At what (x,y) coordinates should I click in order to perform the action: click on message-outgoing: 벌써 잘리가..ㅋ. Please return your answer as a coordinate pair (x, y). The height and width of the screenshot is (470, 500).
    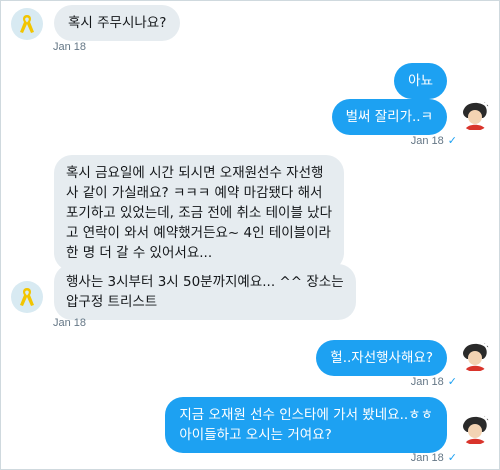
    Looking at the image, I should click on (389, 117).